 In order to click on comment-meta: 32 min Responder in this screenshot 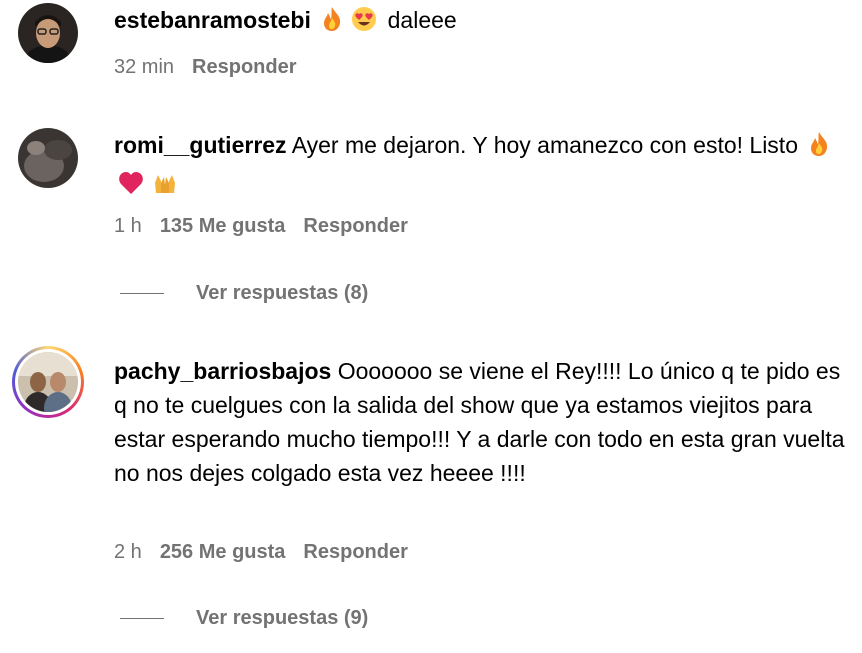, I will do `click(214, 67)`.